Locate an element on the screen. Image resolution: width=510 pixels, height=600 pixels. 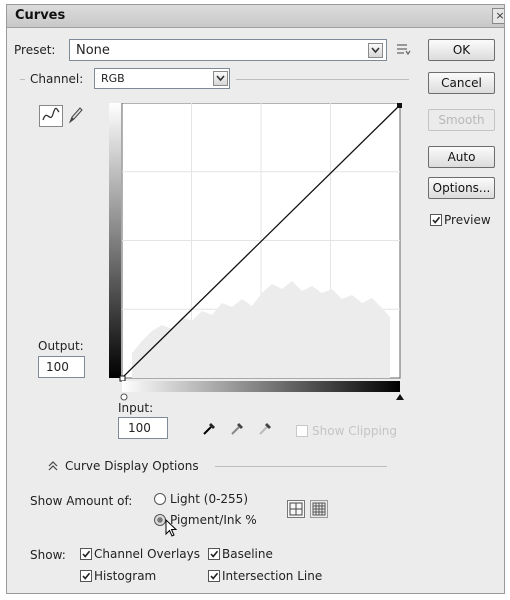
intersection-line-label: Intersection Line is located at coordinates (272, 576).